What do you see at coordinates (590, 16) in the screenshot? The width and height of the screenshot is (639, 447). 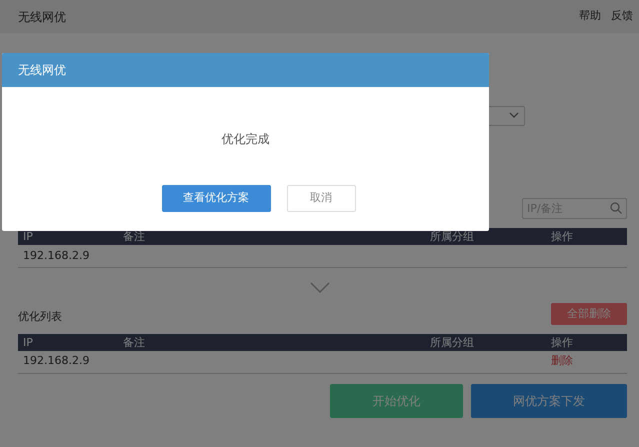 I see `header-link: 帮助` at bounding box center [590, 16].